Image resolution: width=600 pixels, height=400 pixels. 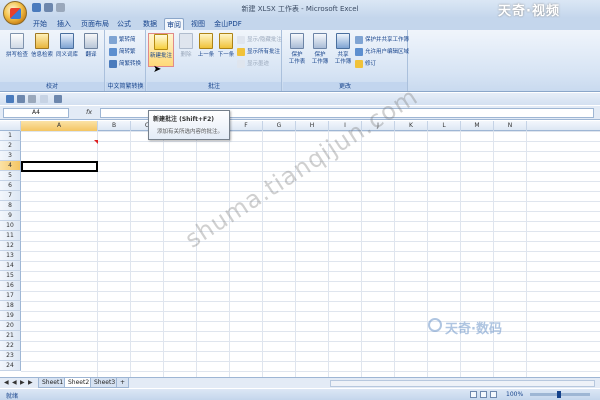 I want to click on row-header: 16, so click(x=10, y=286).